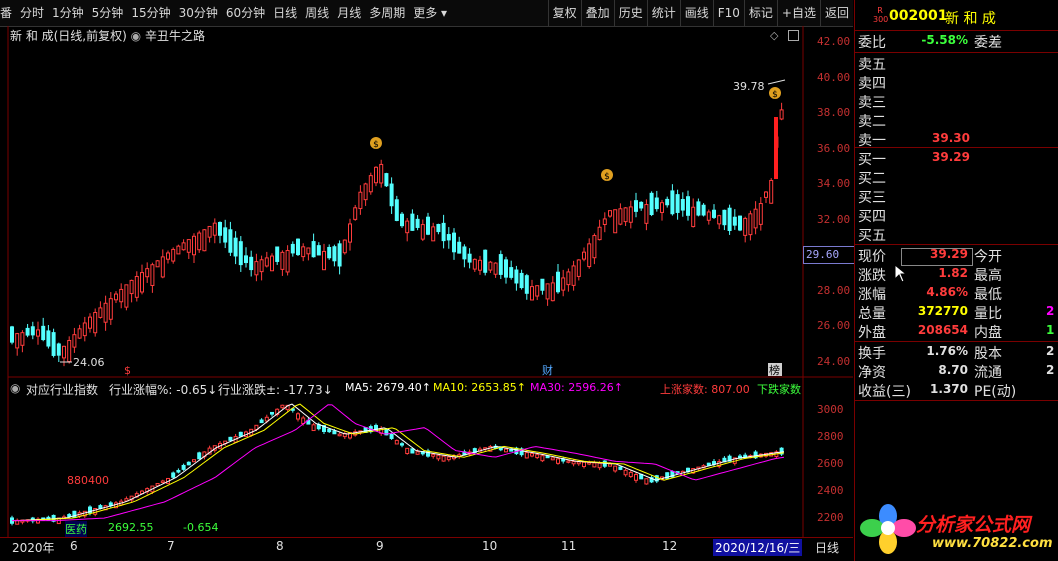  Describe the element at coordinates (956, 139) in the screenshot. I see `panel-row: 卖一 39.30` at that location.